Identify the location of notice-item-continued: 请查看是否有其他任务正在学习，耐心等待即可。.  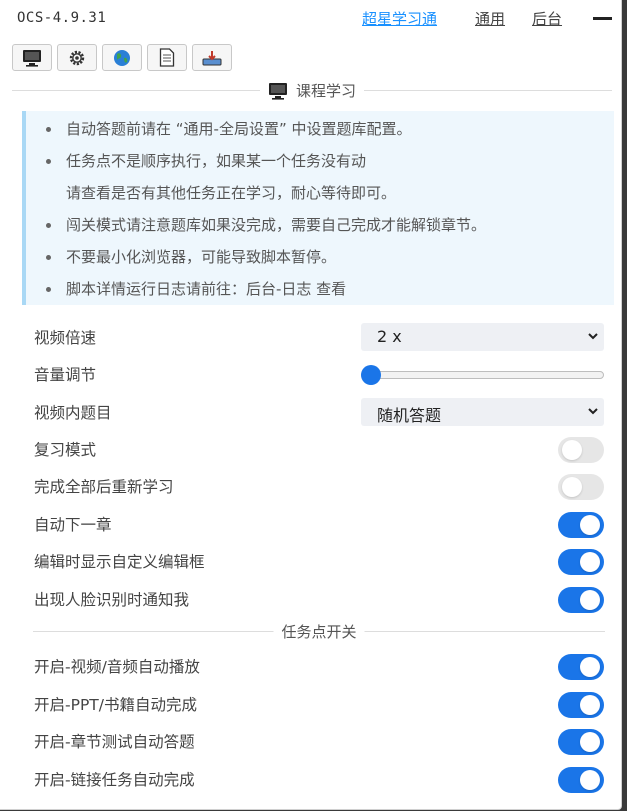
(231, 193).